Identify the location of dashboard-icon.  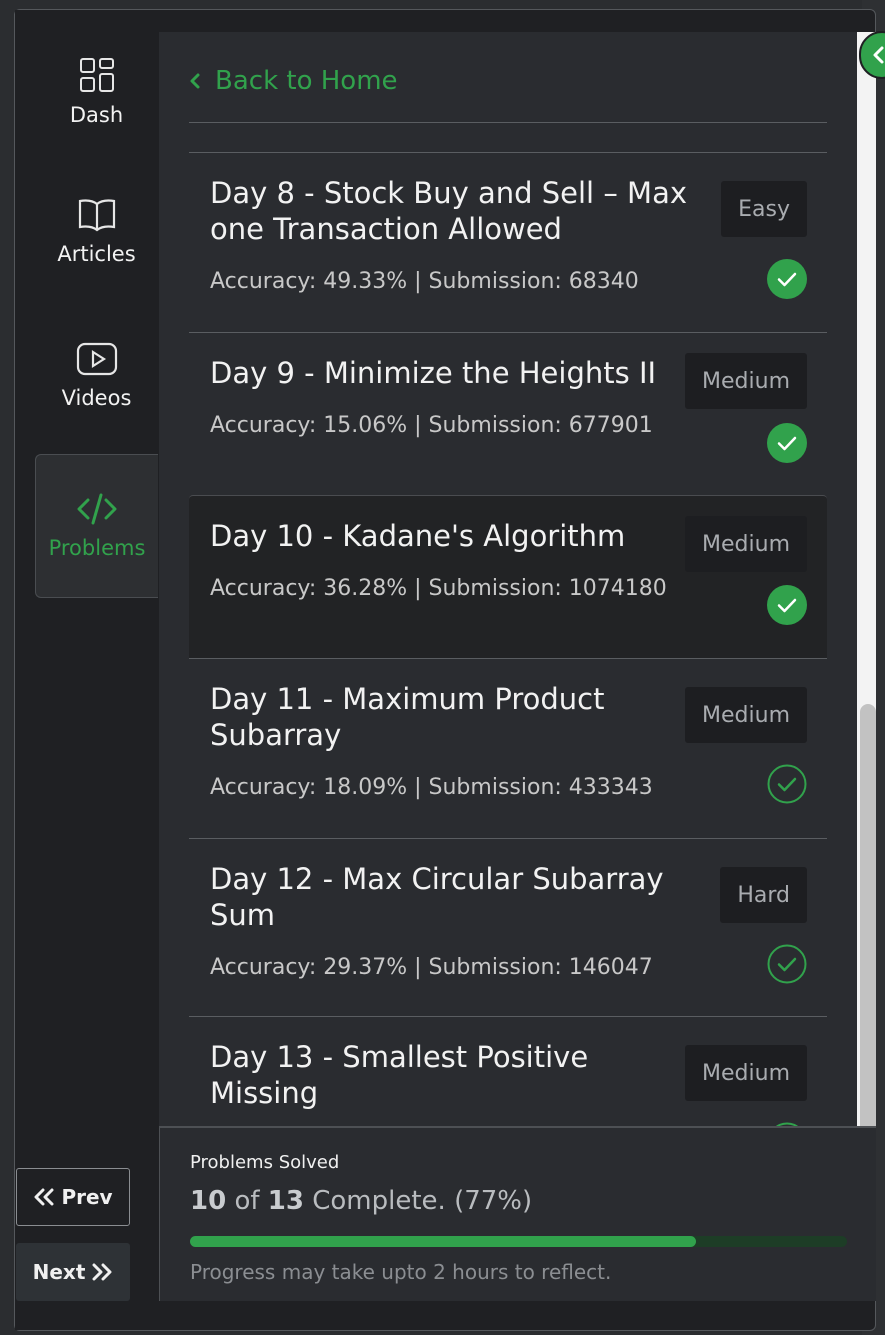
(96, 75).